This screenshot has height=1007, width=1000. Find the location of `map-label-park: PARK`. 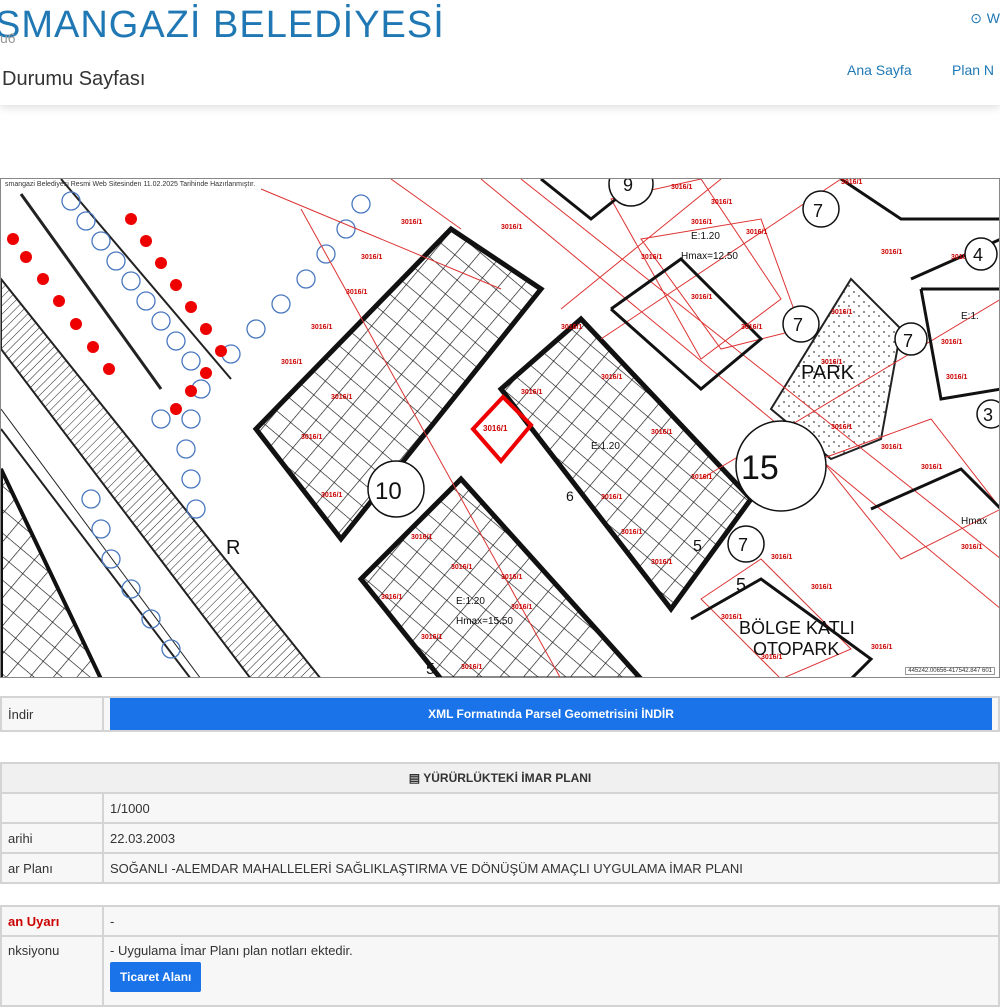

map-label-park: PARK is located at coordinates (828, 373).